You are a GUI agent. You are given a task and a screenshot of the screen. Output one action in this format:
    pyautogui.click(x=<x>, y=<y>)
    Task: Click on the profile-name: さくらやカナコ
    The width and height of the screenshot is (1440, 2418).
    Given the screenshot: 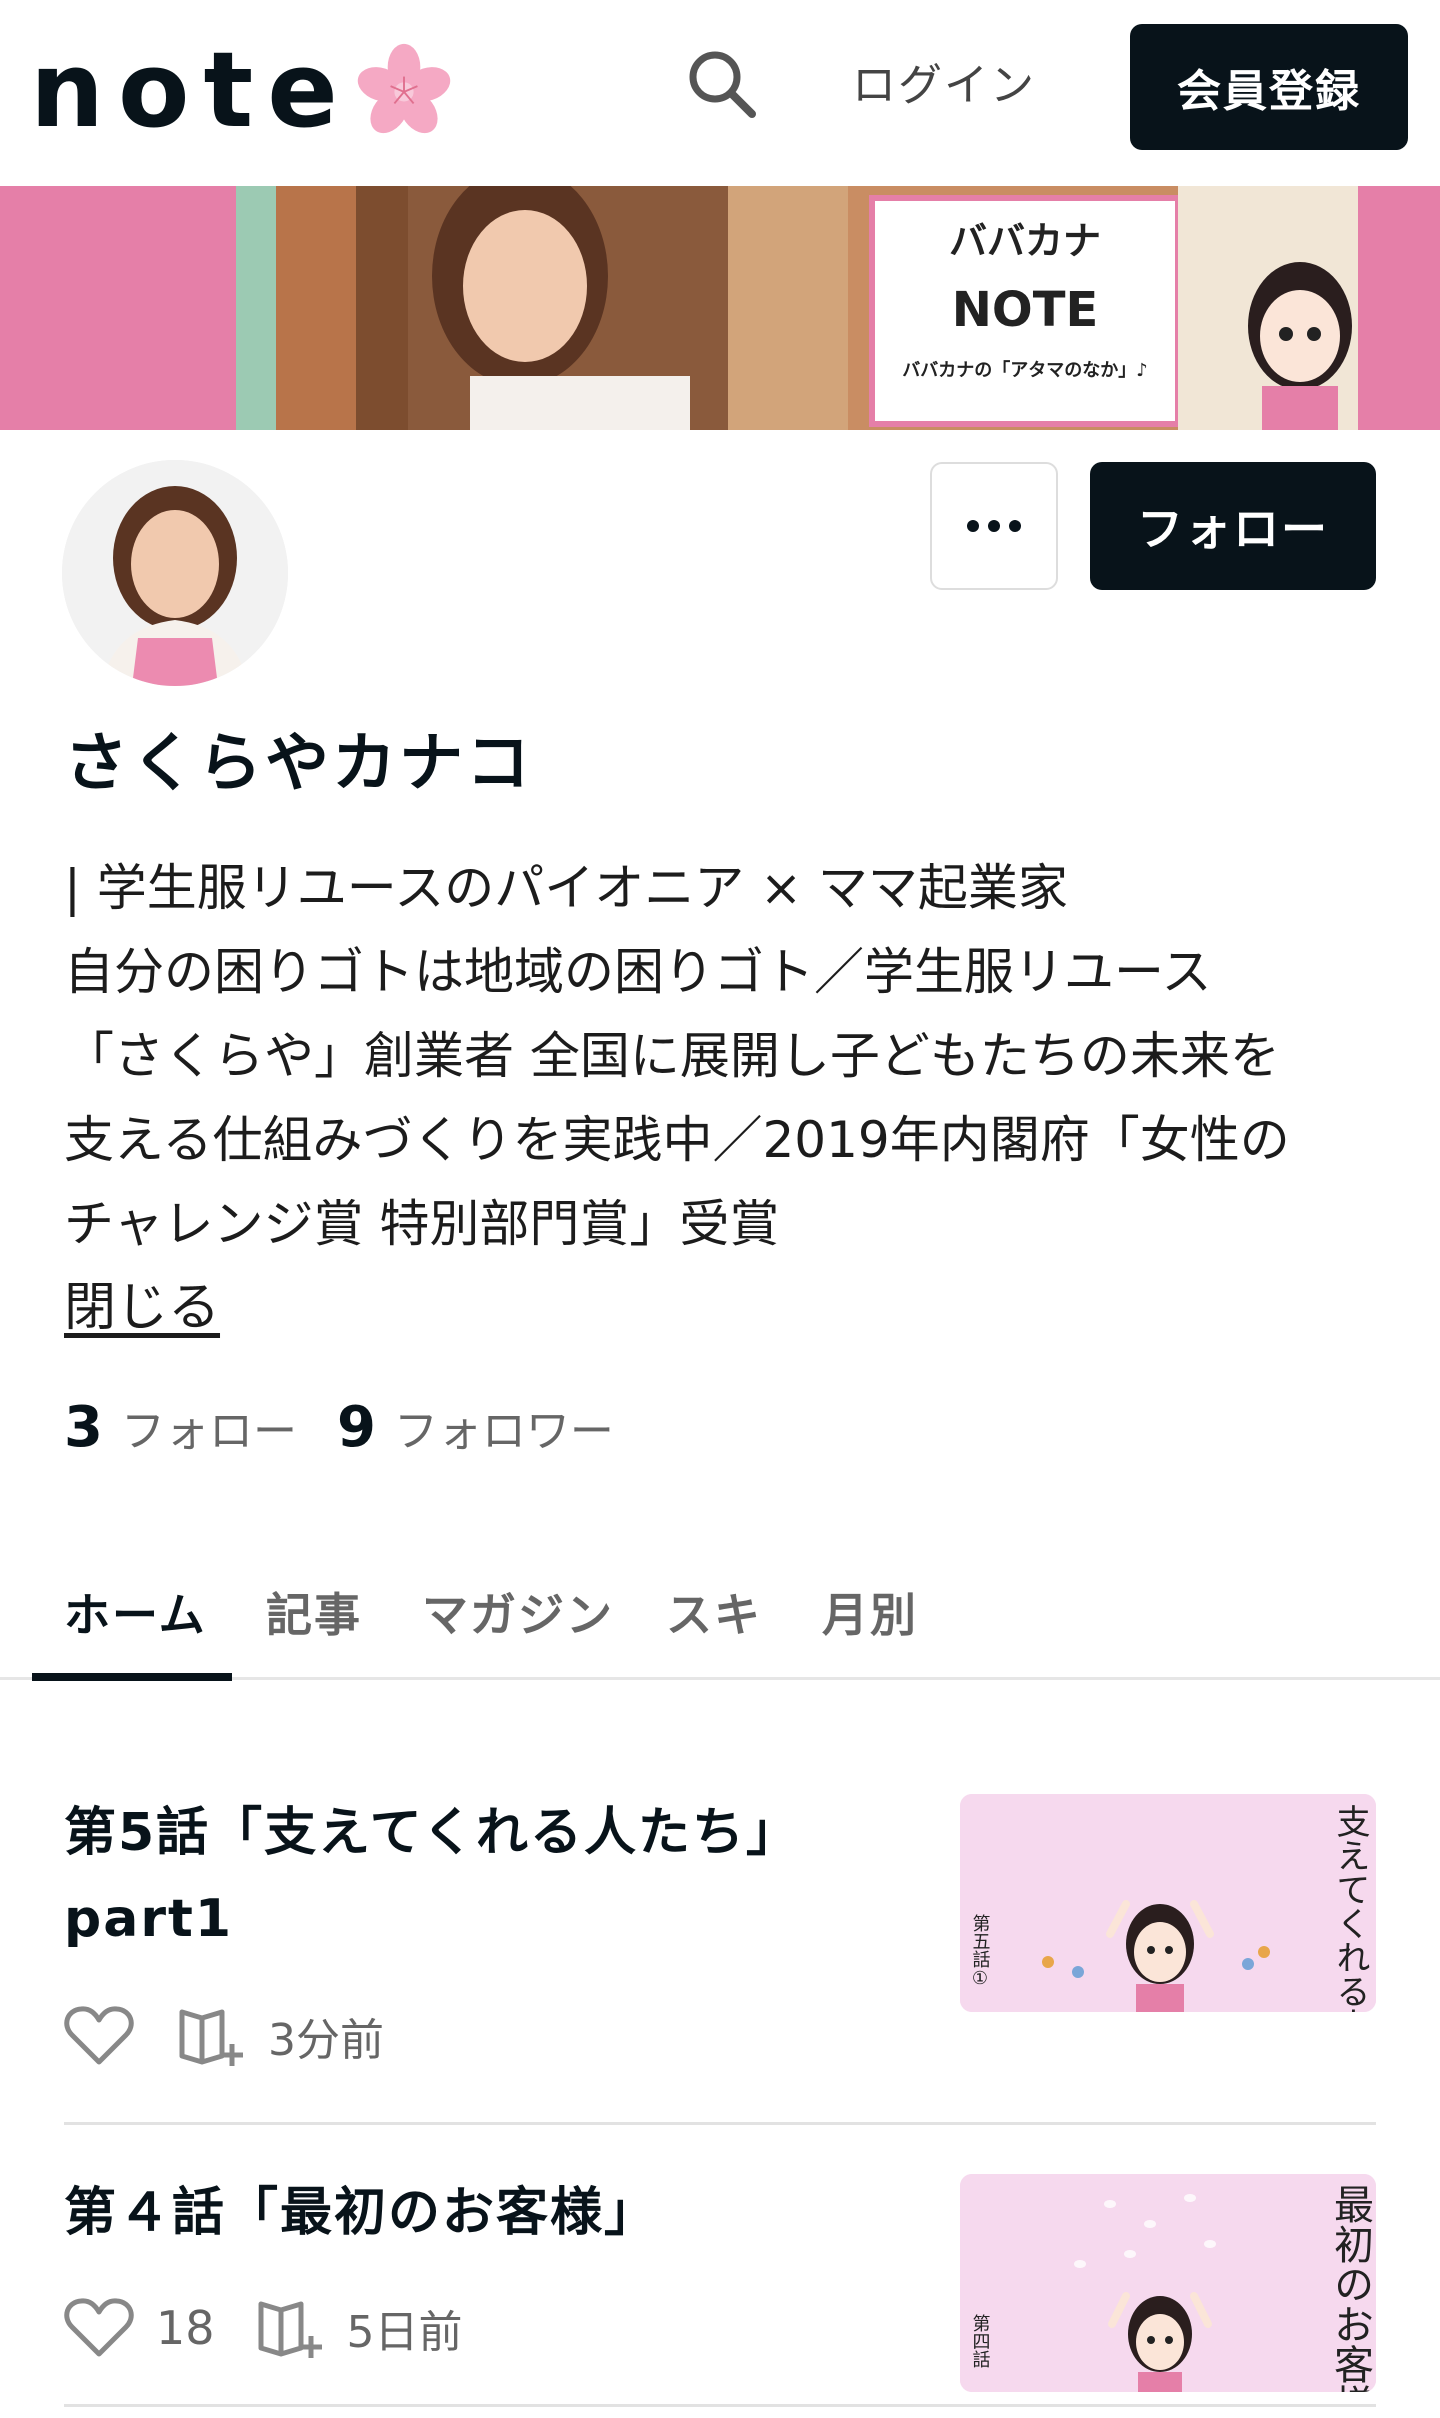 What is the action you would take?
    pyautogui.click(x=298, y=764)
    